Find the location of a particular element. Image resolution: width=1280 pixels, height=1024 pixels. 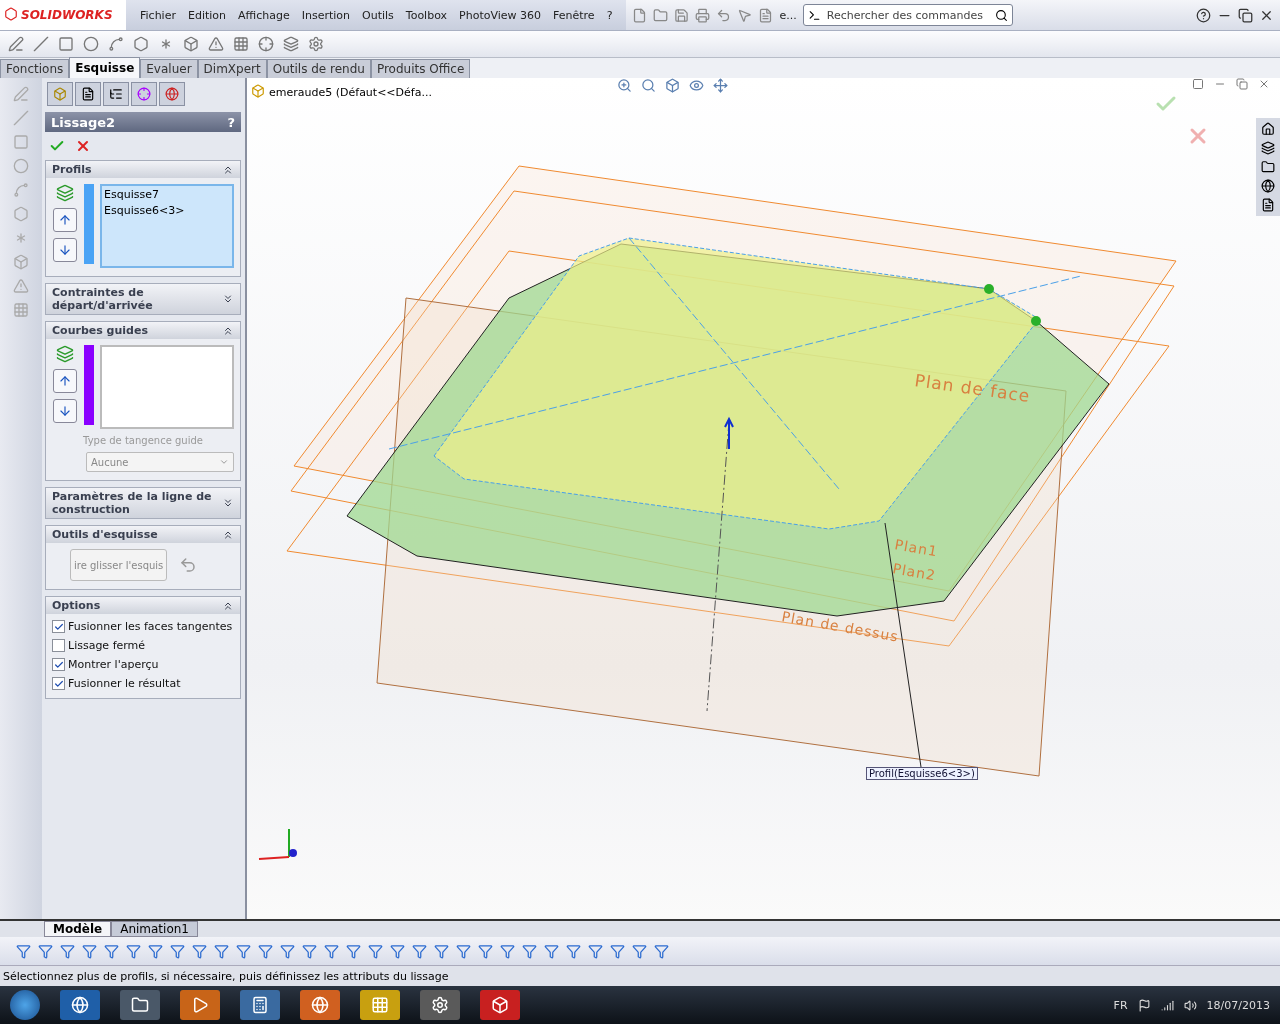

menu-item: PhotoView 360 is located at coordinates (500, 15).